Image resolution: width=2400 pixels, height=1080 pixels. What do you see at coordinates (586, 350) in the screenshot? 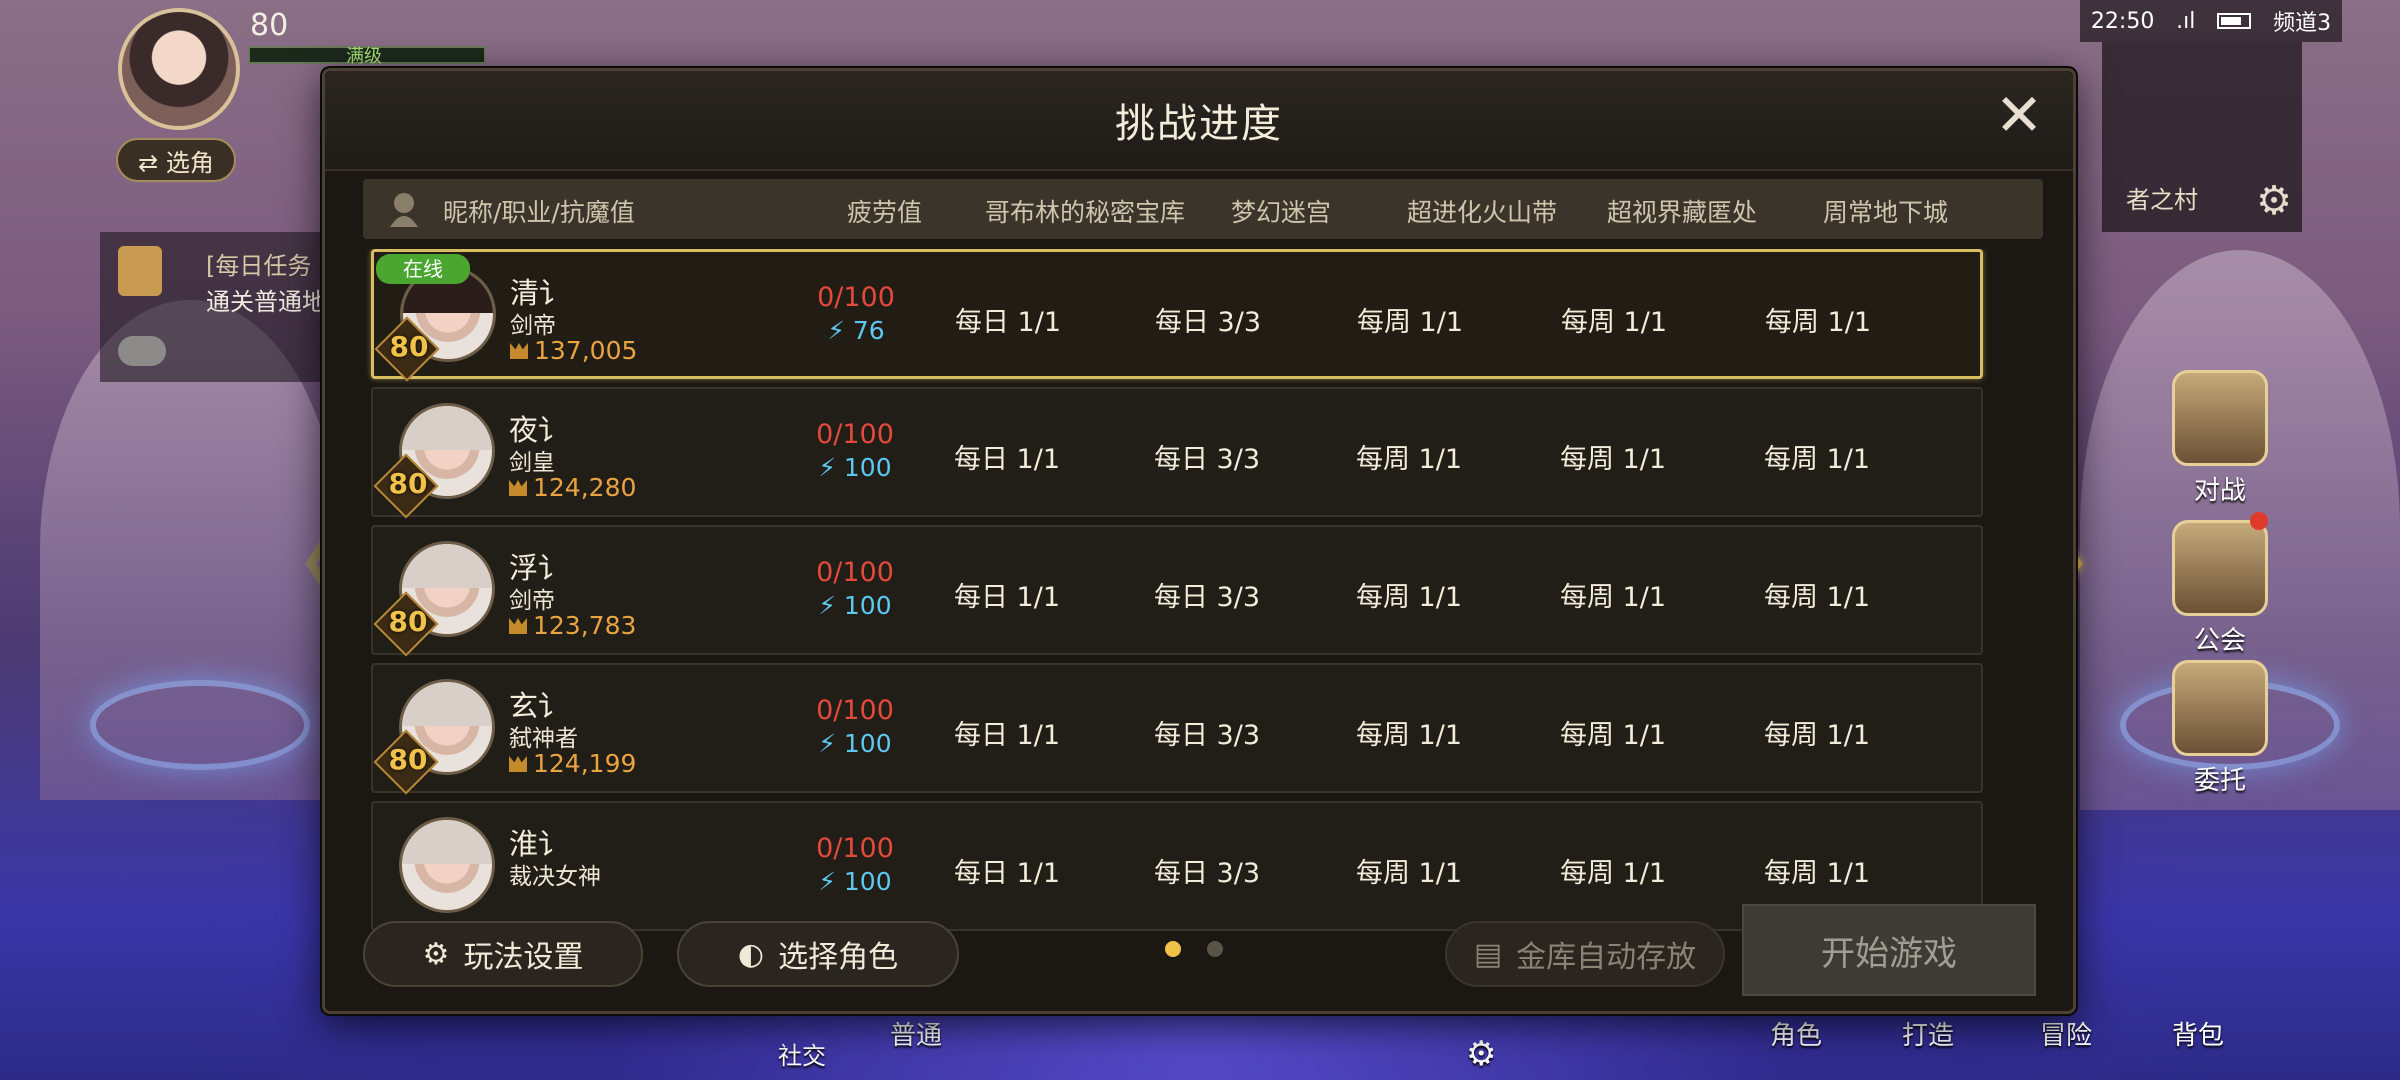
I see `power-value: 137,005` at bounding box center [586, 350].